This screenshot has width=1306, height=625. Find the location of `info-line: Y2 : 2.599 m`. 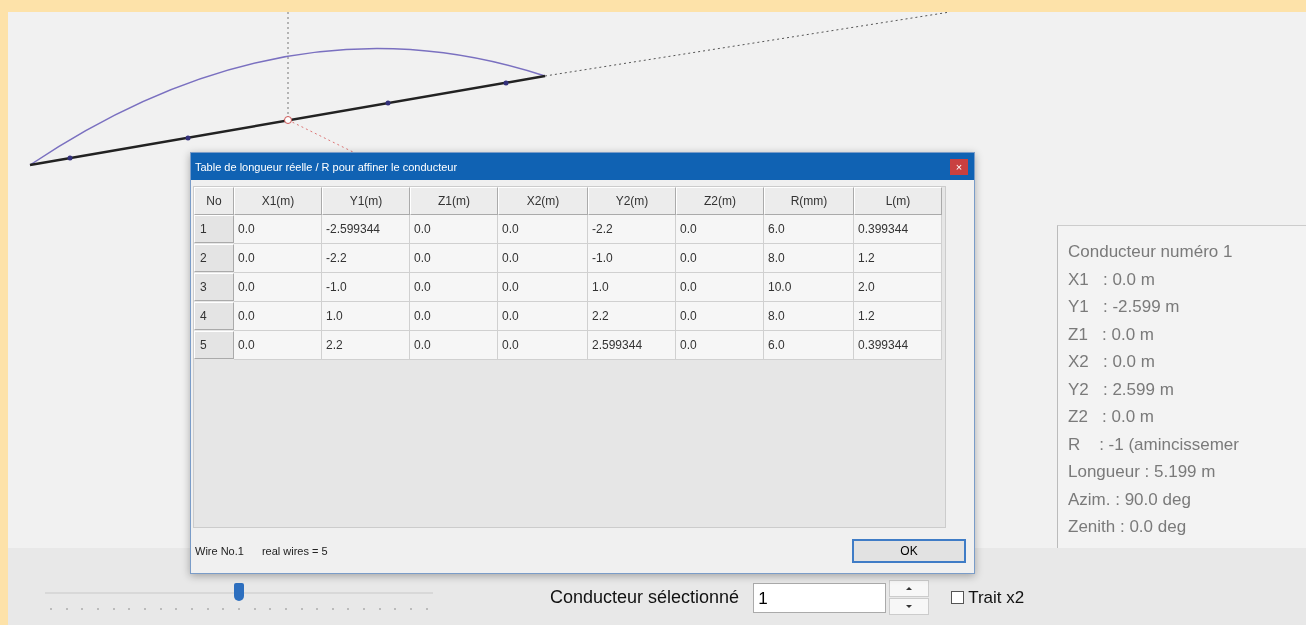

info-line: Y2 : 2.599 m is located at coordinates (1121, 389).